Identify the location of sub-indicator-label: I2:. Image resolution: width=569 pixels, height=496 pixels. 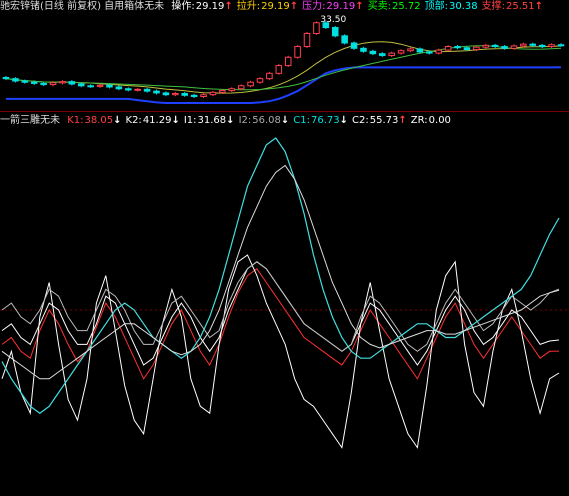
(245, 120).